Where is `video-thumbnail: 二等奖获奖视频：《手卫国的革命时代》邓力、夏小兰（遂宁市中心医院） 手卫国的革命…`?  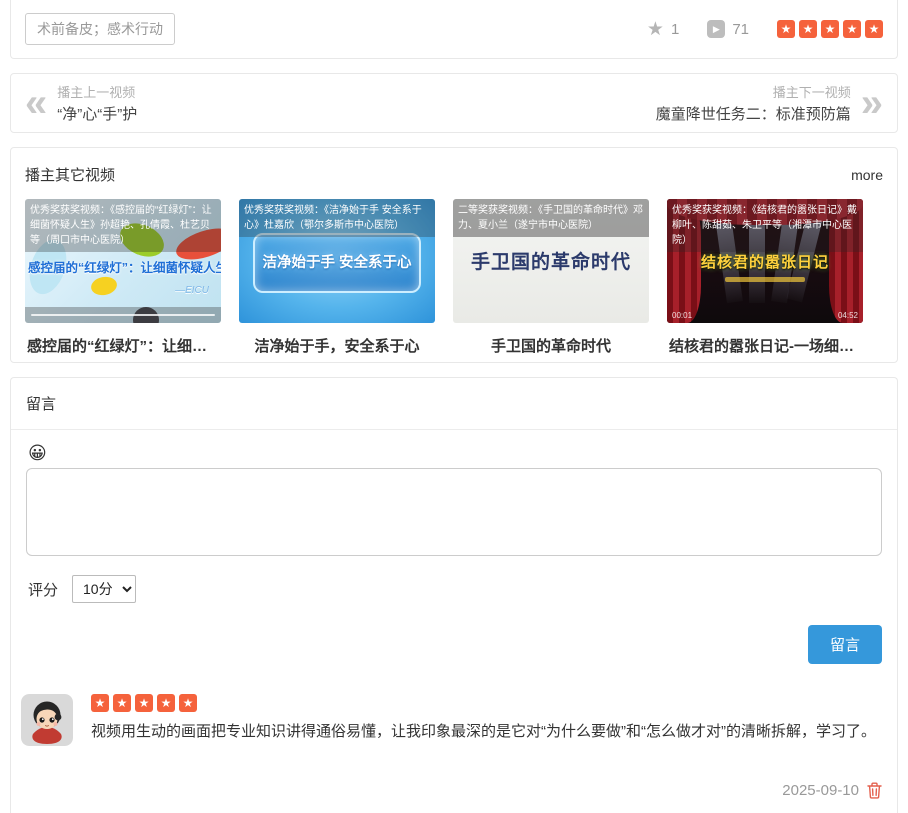
video-thumbnail: 二等奖获奖视频：《手卫国的革命时代》邓力、夏小兰（遂宁市中心医院） 手卫国的革命… is located at coordinates (551, 261).